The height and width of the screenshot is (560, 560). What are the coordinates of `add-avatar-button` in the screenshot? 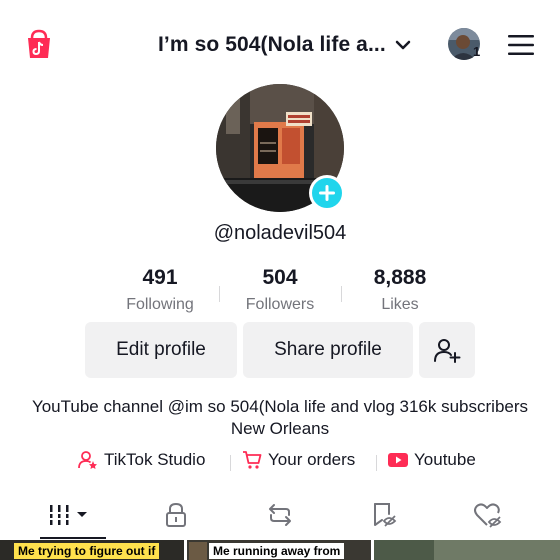 It's located at (327, 193).